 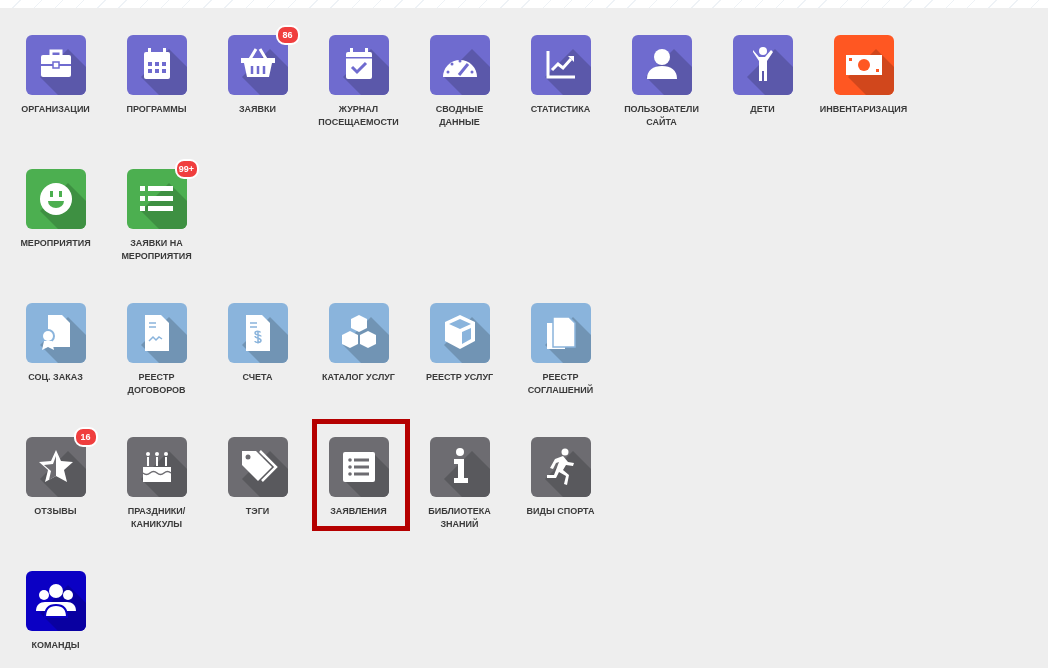 What do you see at coordinates (560, 486) in the screenshot?
I see `menu-tile: ВИДЫ СПОРТА` at bounding box center [560, 486].